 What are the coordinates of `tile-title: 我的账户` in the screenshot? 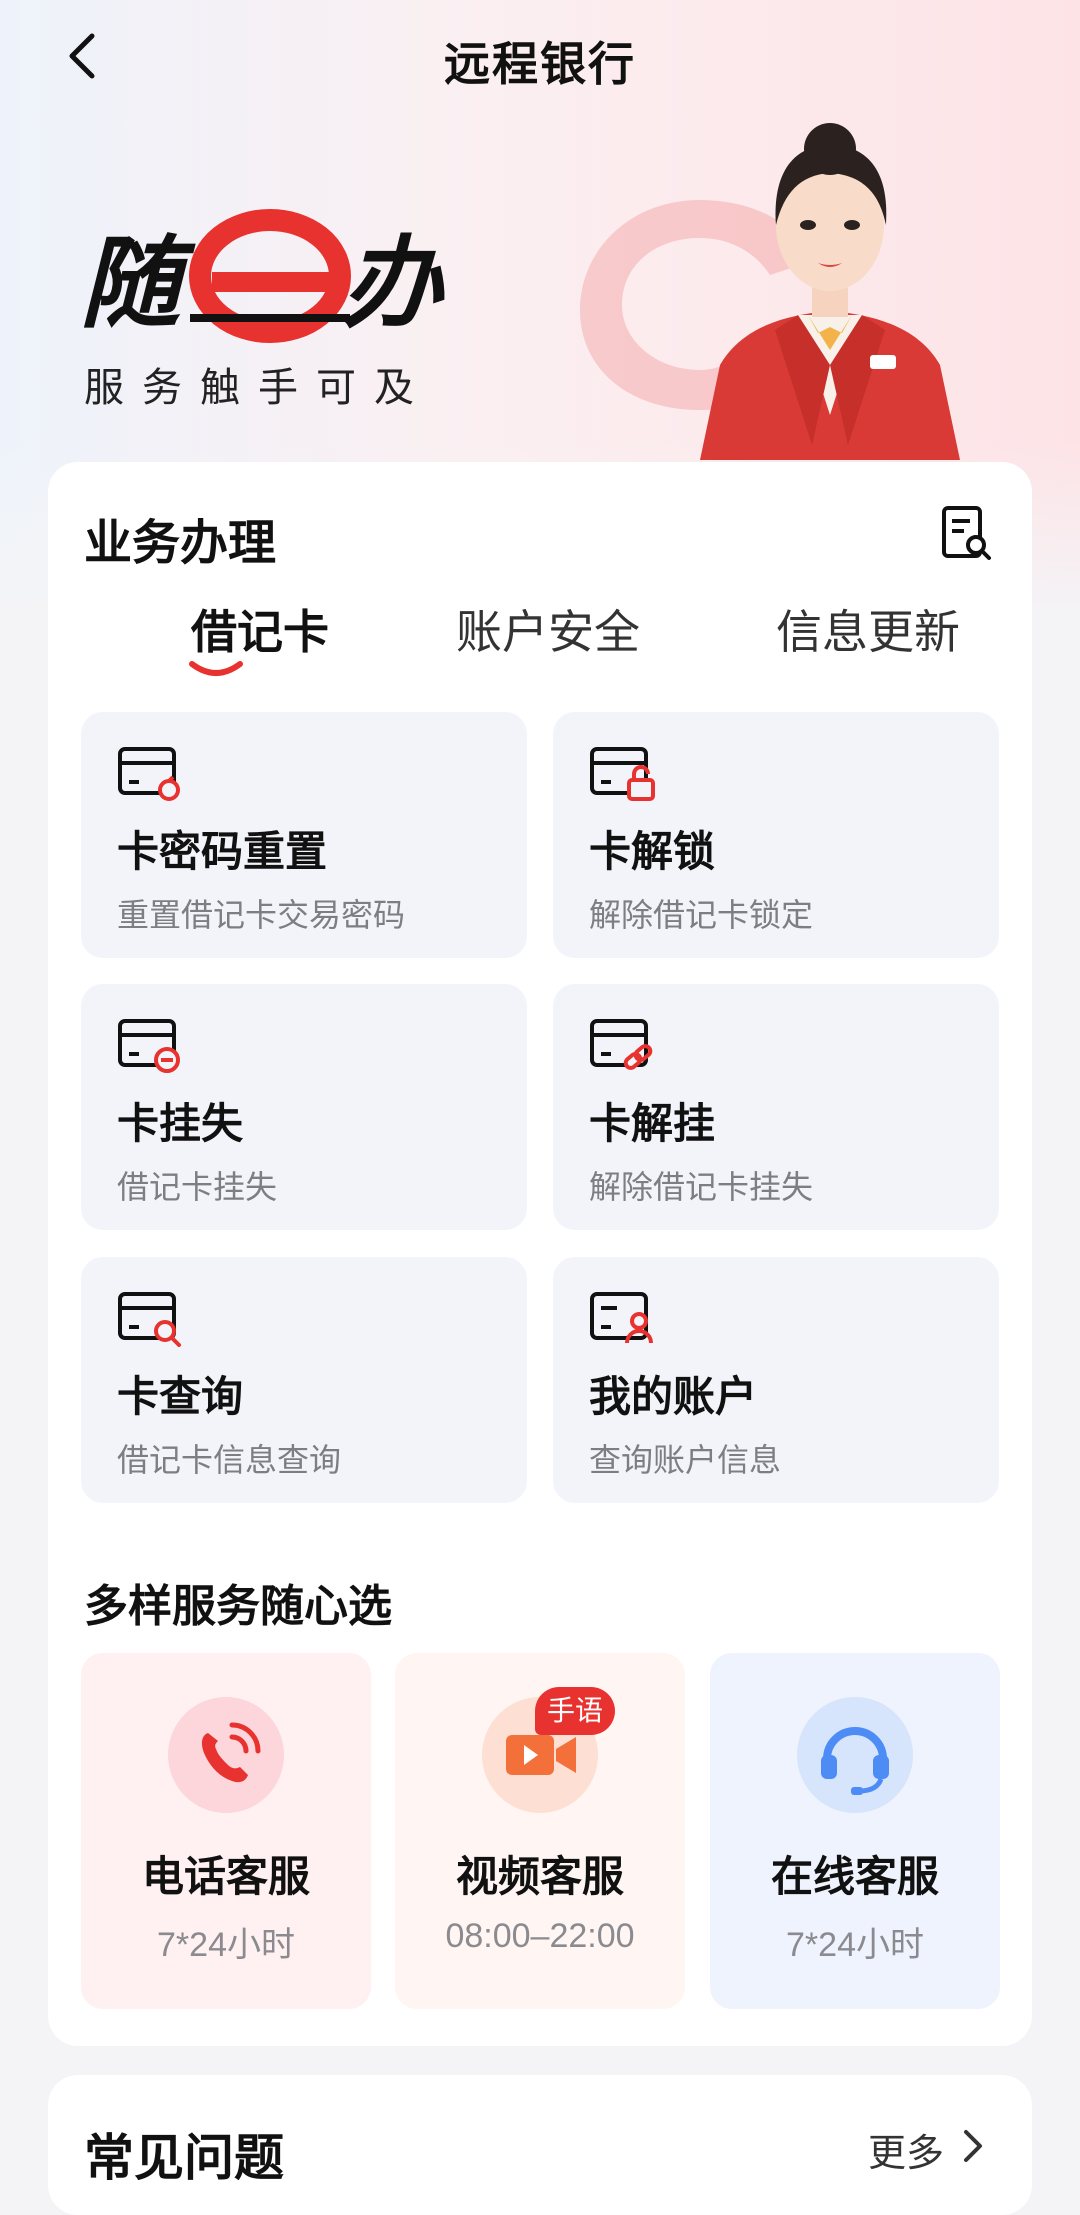 It's located at (673, 1396).